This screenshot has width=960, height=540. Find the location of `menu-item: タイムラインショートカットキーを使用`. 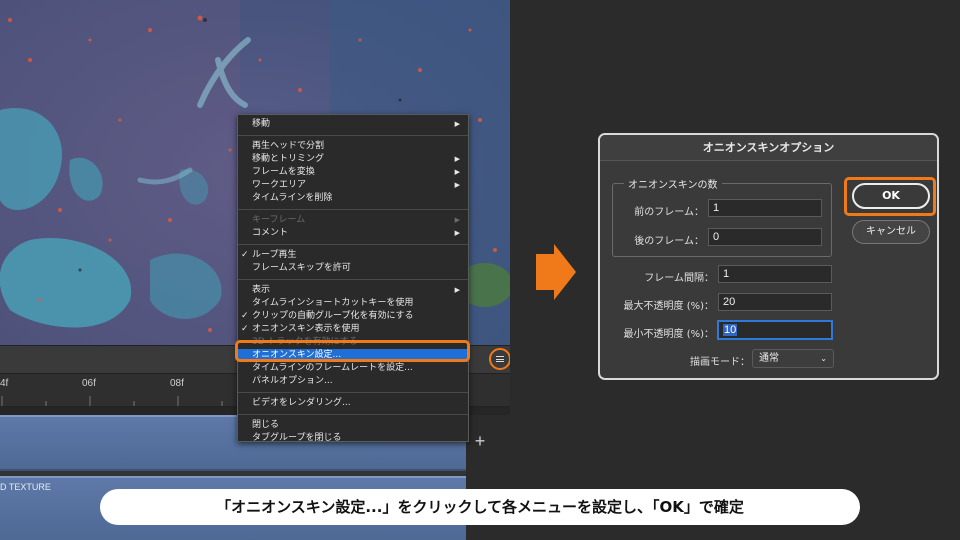

menu-item: タイムラインショートカットキーを使用 is located at coordinates (353, 303).